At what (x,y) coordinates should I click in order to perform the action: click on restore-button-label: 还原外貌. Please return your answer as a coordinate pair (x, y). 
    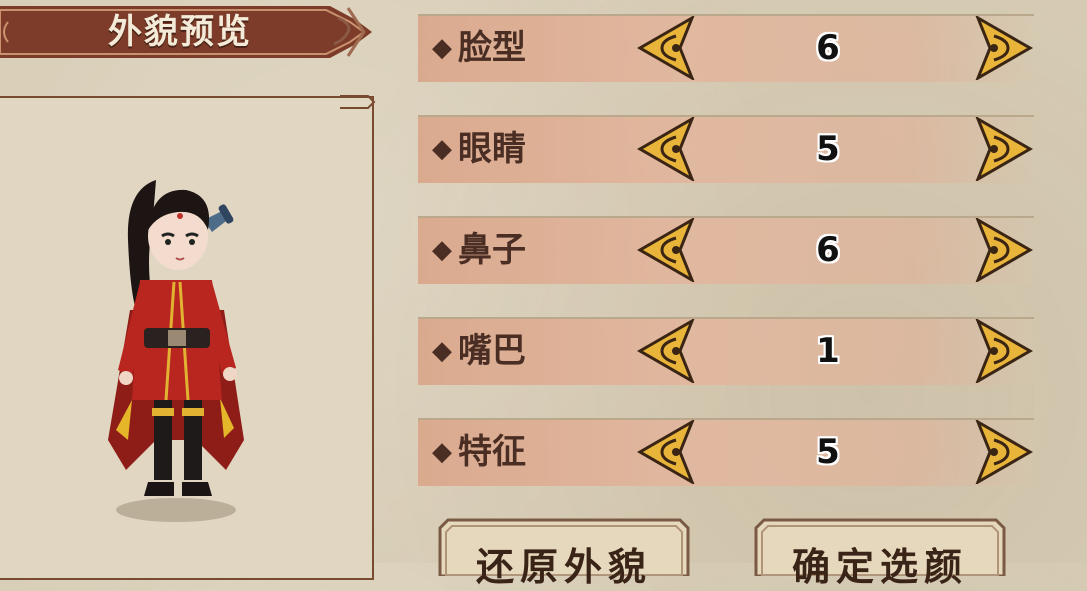
    Looking at the image, I should click on (563, 567).